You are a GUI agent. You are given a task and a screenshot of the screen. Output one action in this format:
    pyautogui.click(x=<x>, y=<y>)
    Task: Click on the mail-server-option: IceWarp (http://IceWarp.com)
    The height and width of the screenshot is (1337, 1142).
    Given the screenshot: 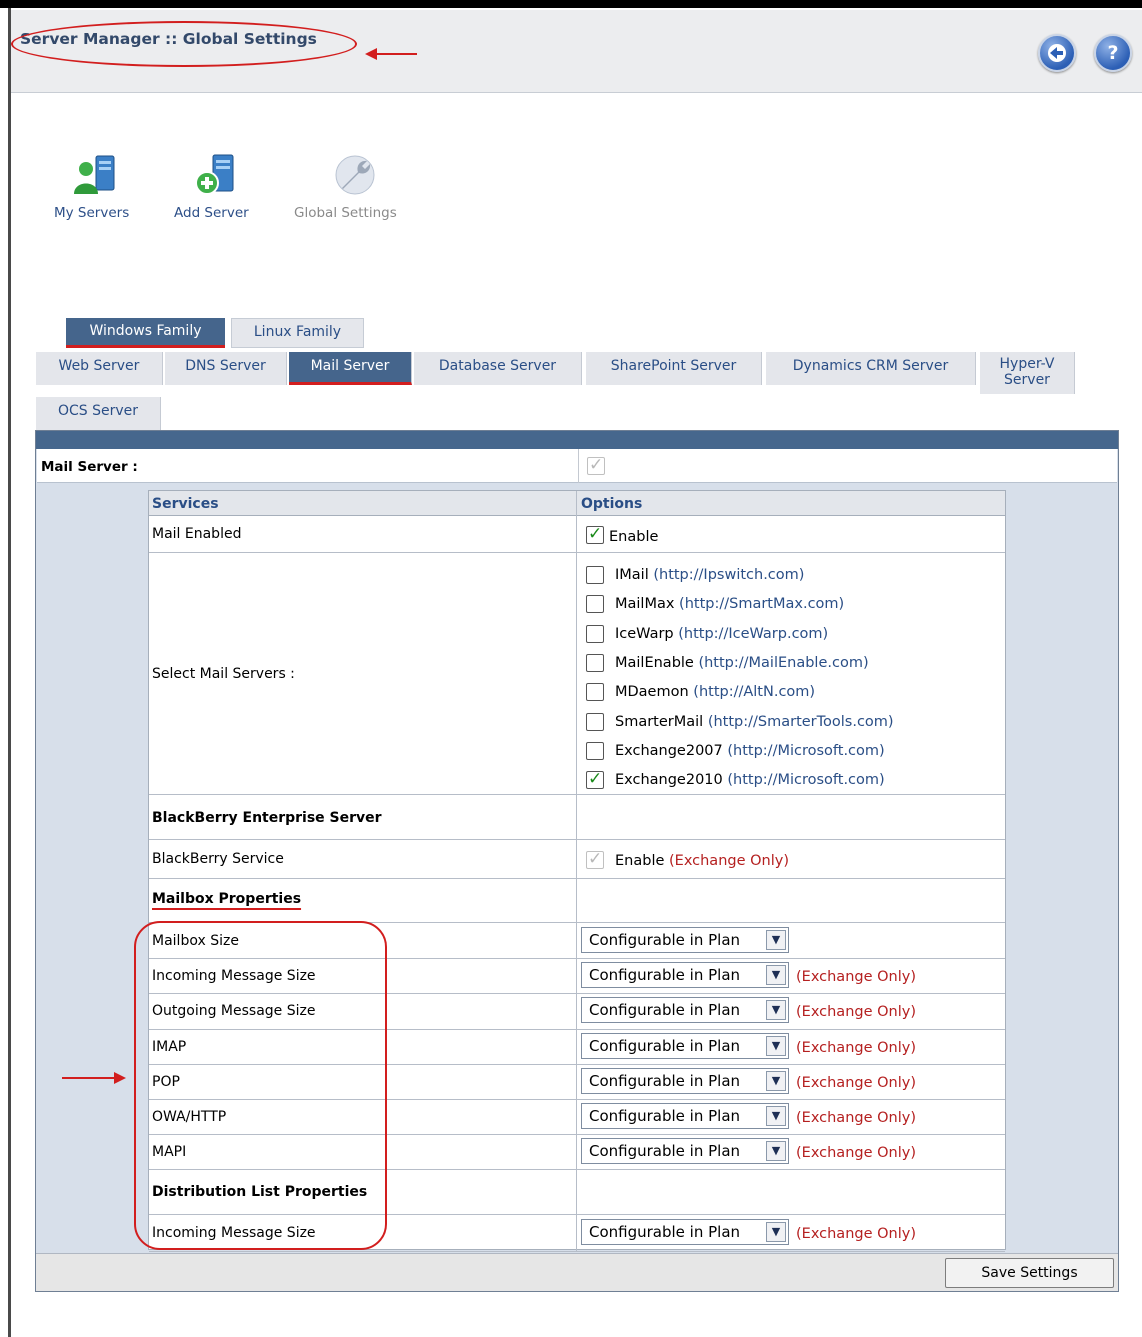 What is the action you would take?
    pyautogui.click(x=721, y=634)
    